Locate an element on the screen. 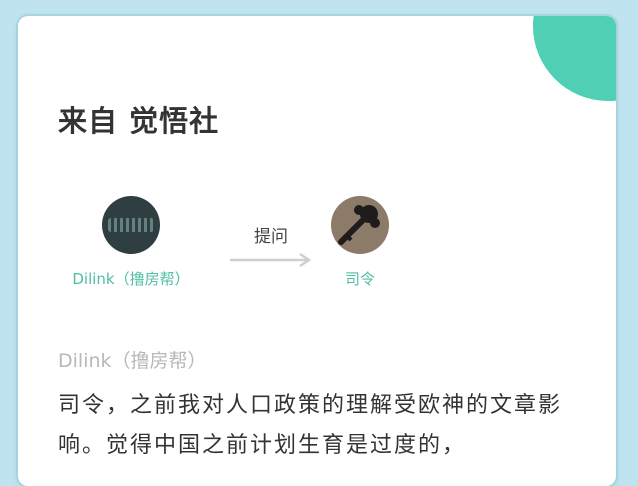 The image size is (638, 486). question-author: Dilink（撸房帮） is located at coordinates (132, 361).